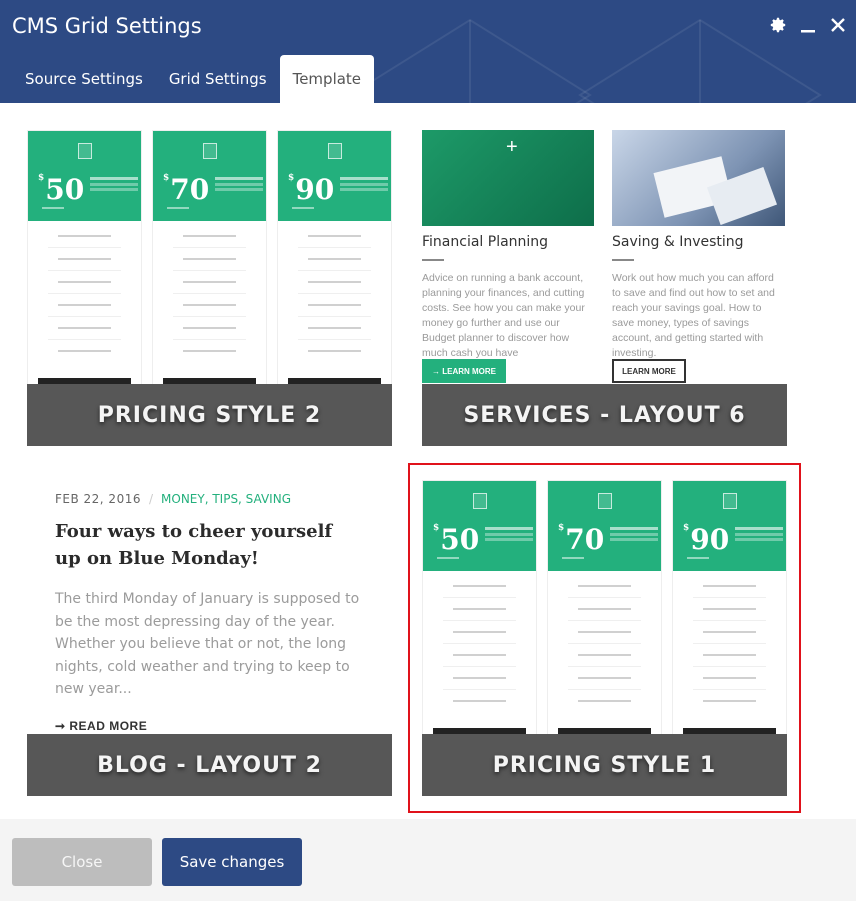 Image resolution: width=856 pixels, height=901 pixels. Describe the element at coordinates (508, 178) in the screenshot. I see `service-image: +` at that location.